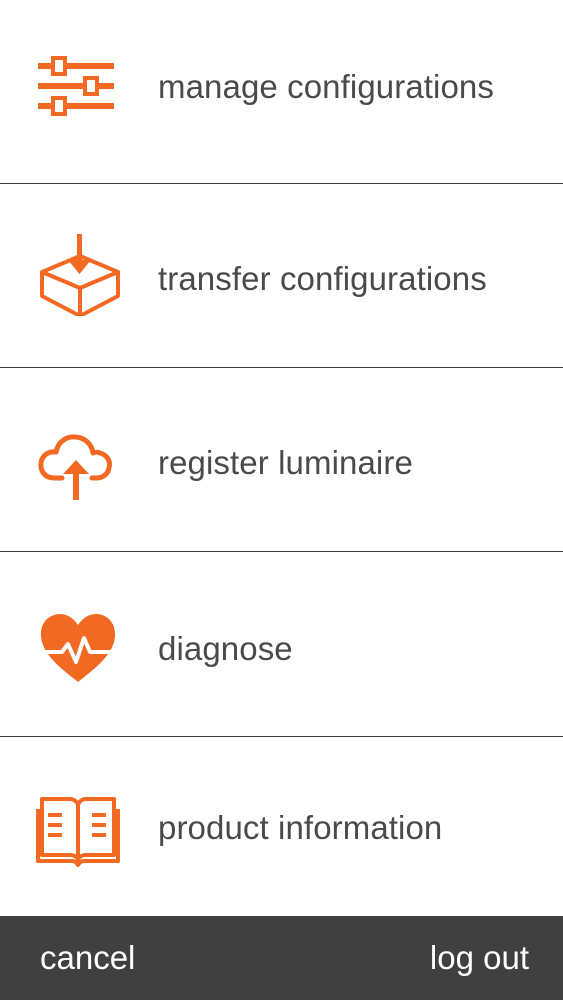 This screenshot has width=563, height=1000. What do you see at coordinates (322, 278) in the screenshot?
I see `menu-item-label: transfer configurations` at bounding box center [322, 278].